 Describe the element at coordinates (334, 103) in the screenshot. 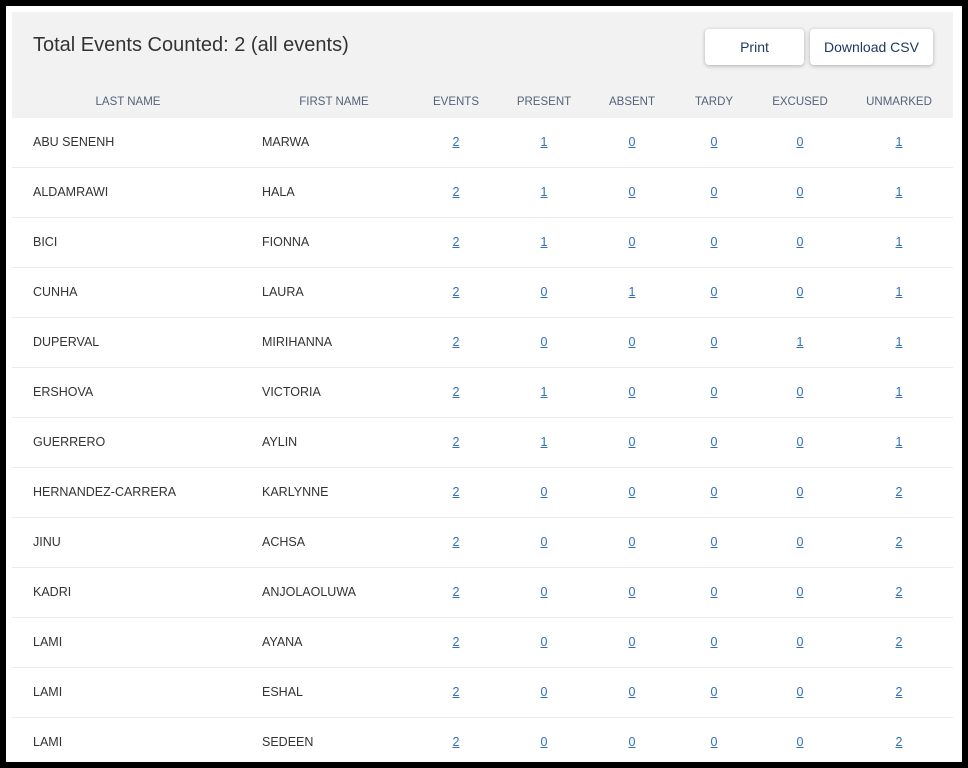

I see `column-header-first-name: FIRST NAME` at that location.